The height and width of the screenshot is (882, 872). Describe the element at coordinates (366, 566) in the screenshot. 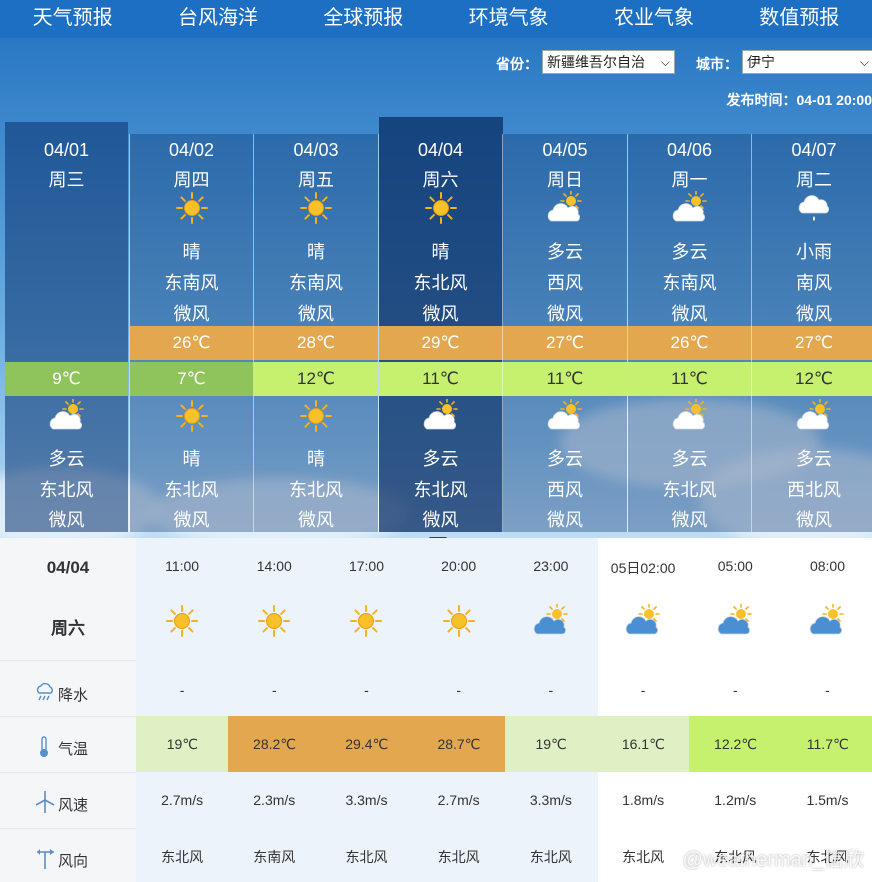

I see `hour-time: 17:00` at that location.